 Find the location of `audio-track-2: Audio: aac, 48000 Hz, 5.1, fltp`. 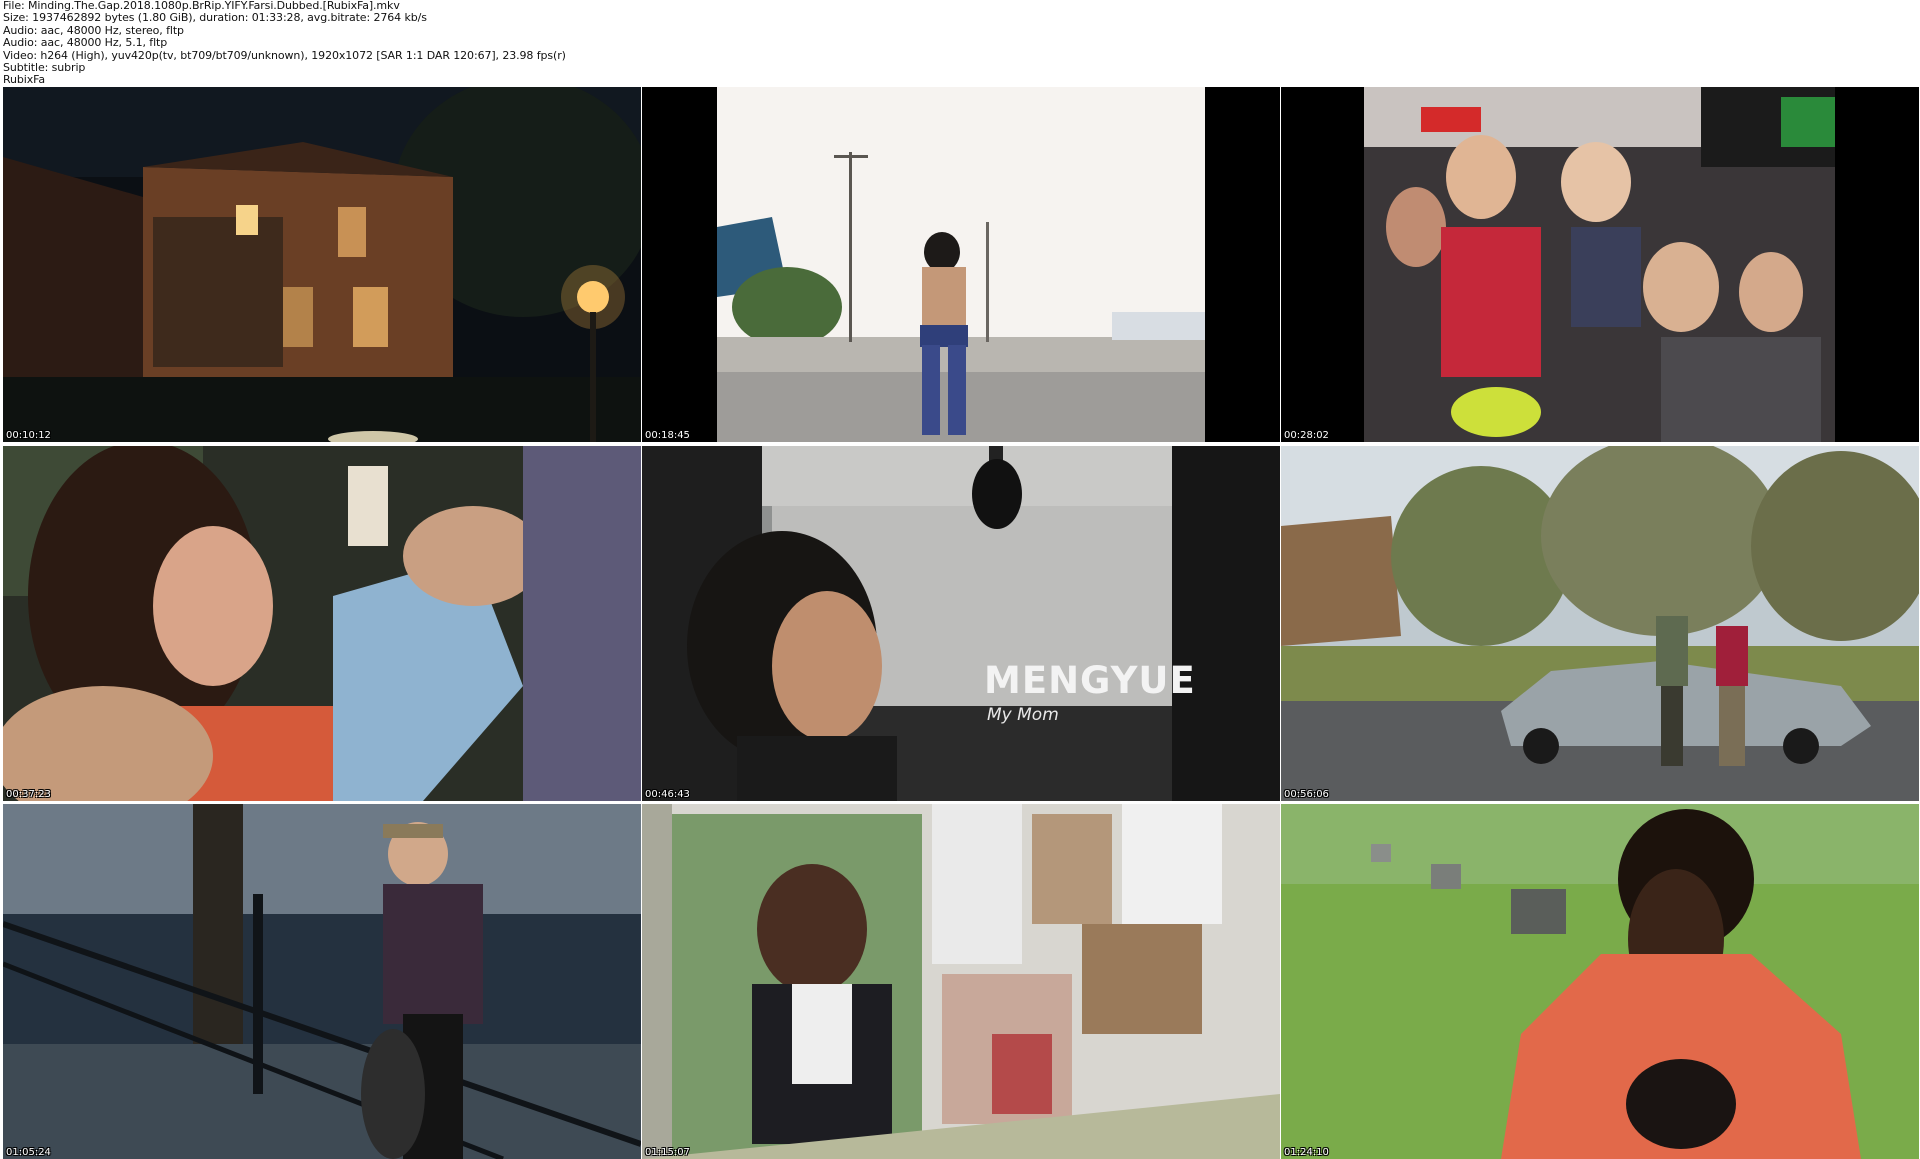

audio-track-2: Audio: aac, 48000 Hz, 5.1, fltp is located at coordinates (85, 43).